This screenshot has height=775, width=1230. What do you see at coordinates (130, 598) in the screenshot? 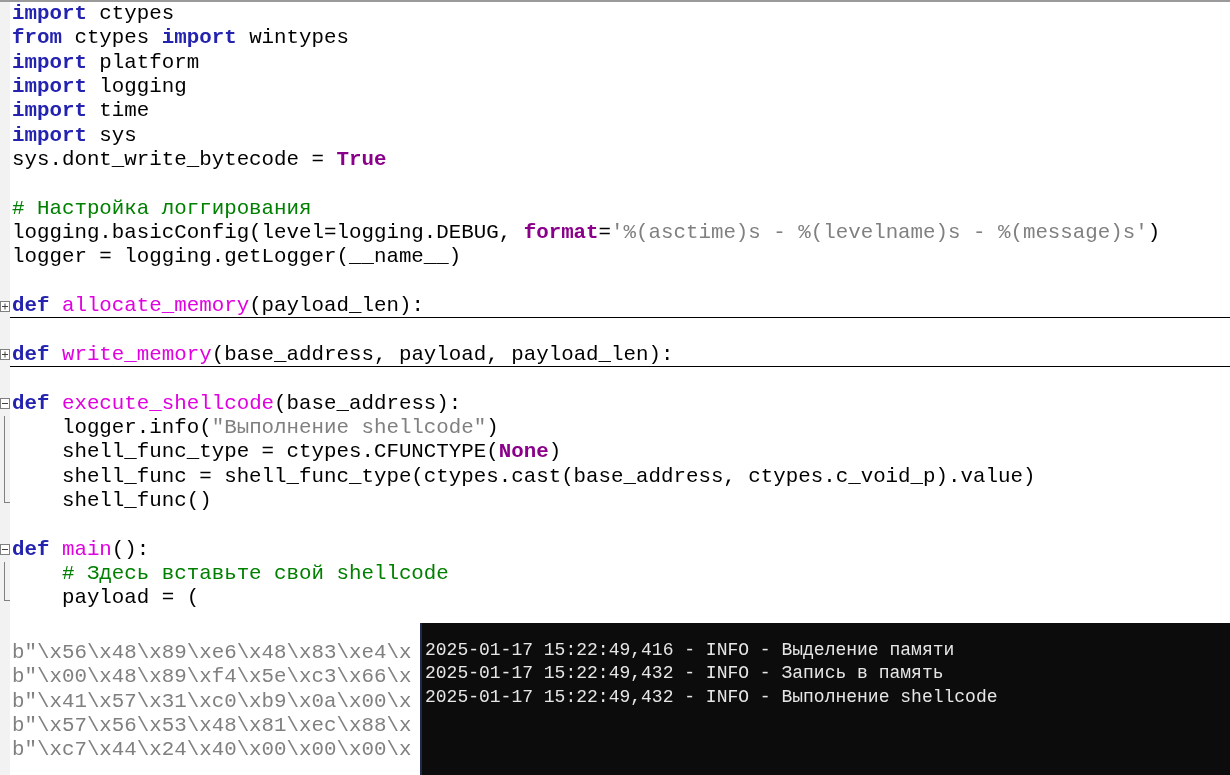
I see `code-line: payload = (` at bounding box center [130, 598].